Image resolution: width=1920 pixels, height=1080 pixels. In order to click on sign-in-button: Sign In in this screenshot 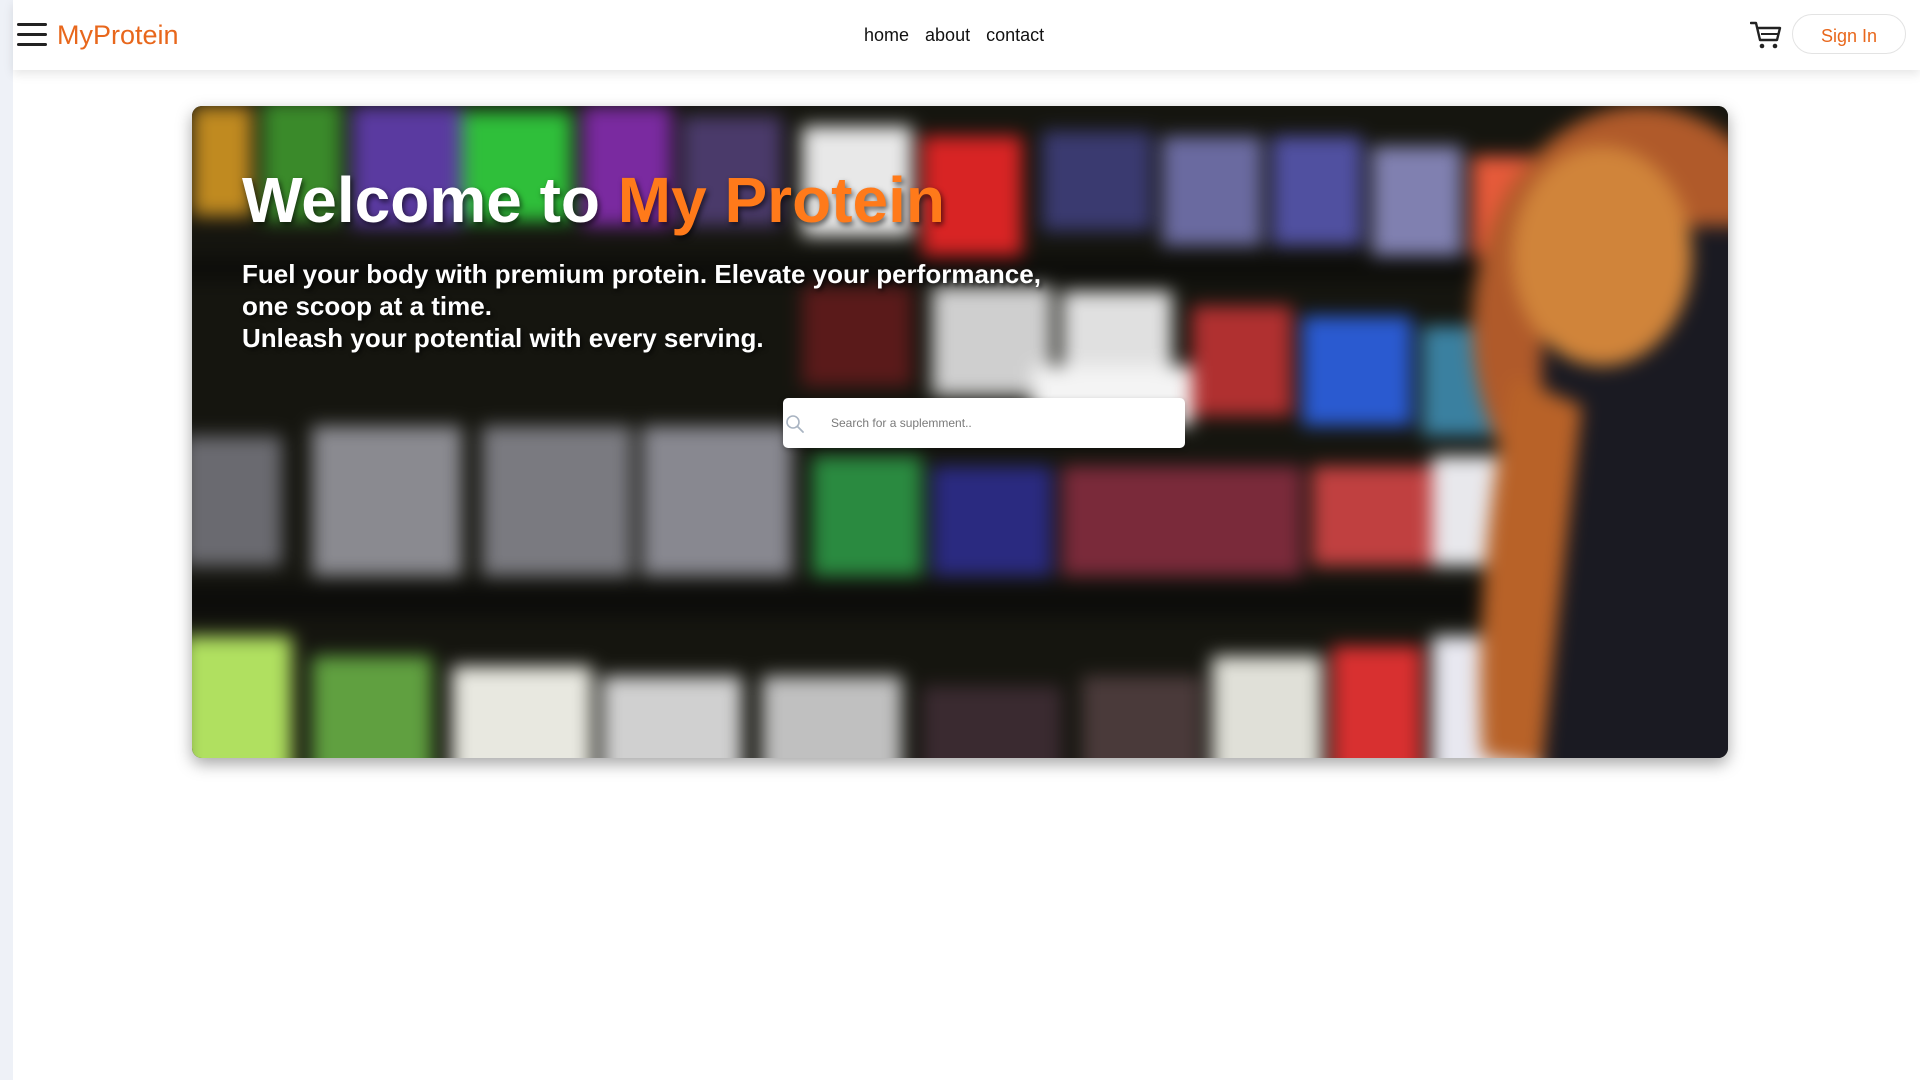, I will do `click(1849, 34)`.